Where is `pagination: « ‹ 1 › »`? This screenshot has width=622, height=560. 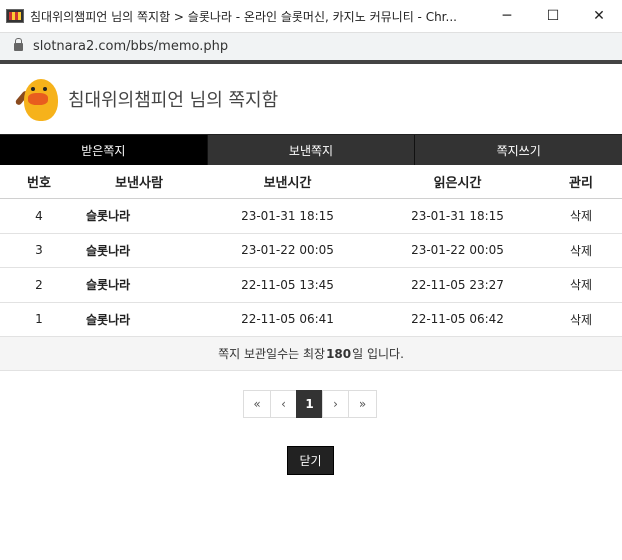
pagination: « ‹ 1 › » is located at coordinates (310, 404).